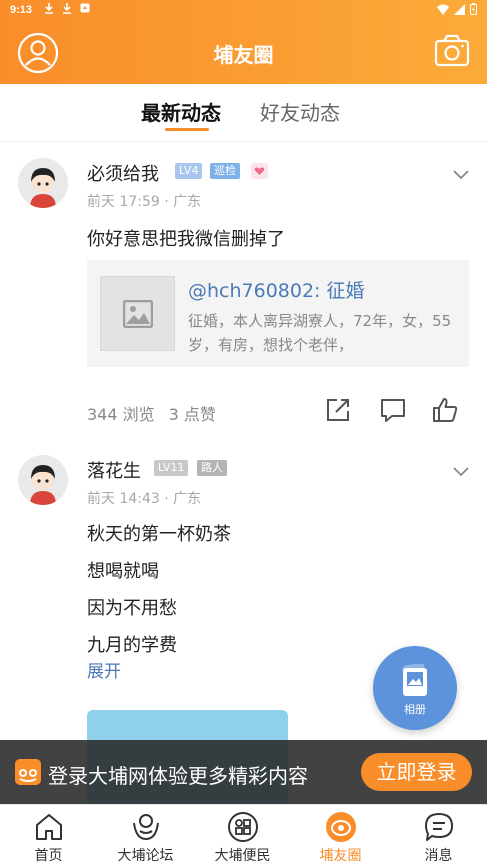 This screenshot has height=867, width=487. Describe the element at coordinates (21, 10) in the screenshot. I see `status-time: 9:13` at that location.